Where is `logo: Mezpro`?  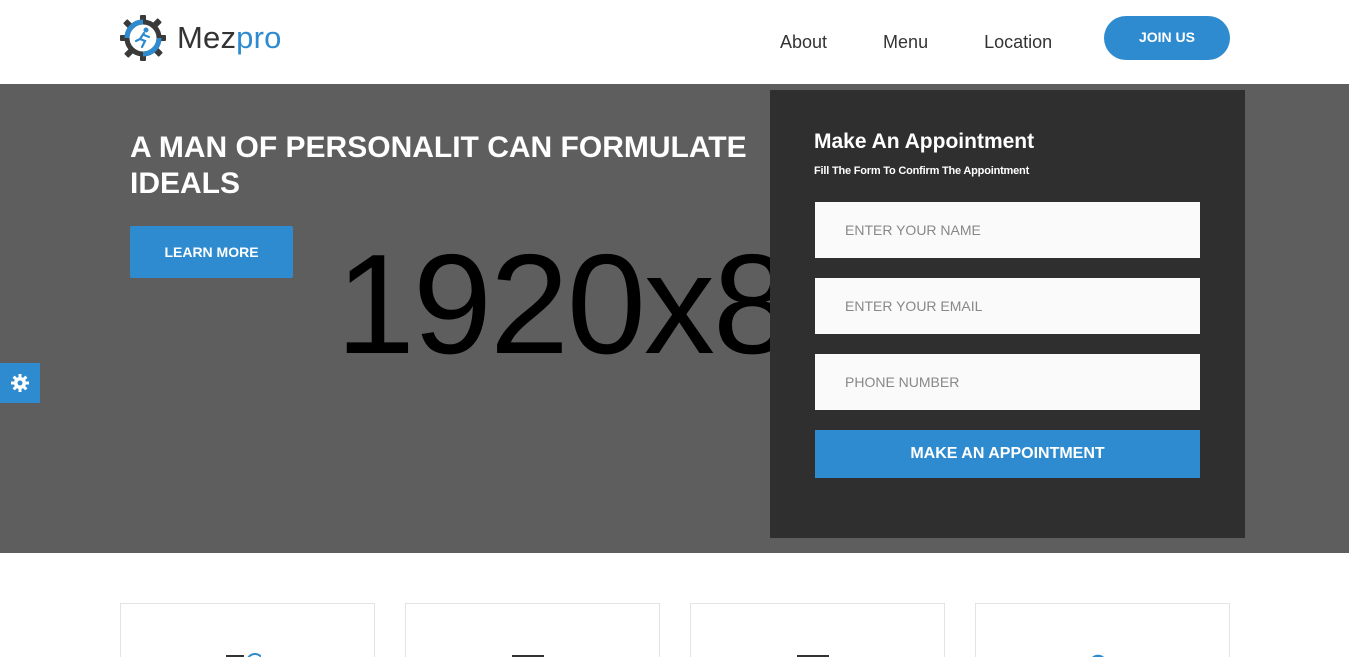 logo: Mezpro is located at coordinates (200, 38).